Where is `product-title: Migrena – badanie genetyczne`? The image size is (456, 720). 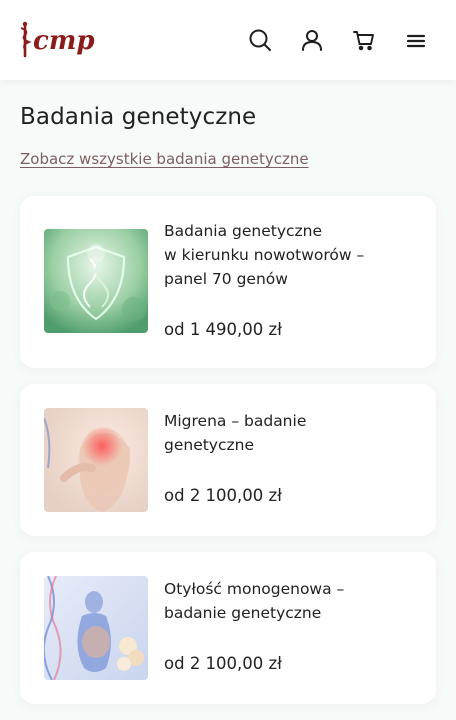
product-title: Migrena – badanie genetyczne is located at coordinates (292, 433).